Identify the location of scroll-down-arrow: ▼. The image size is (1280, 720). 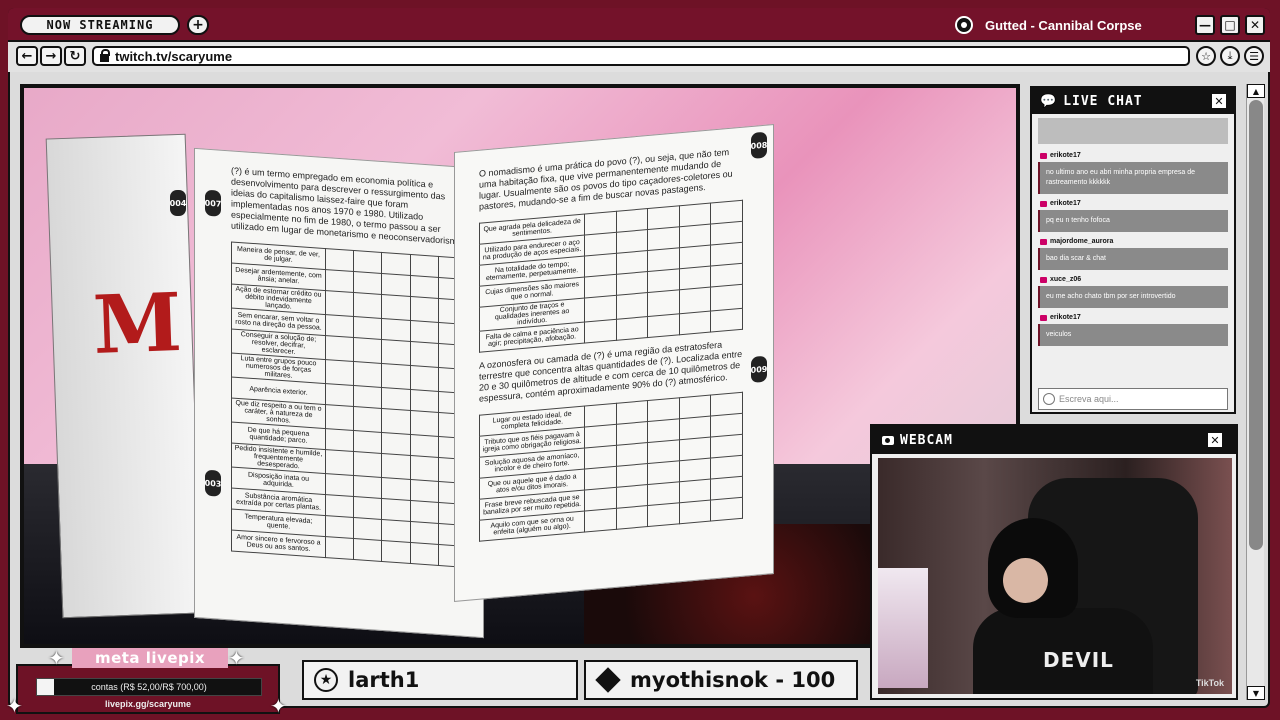
(1256, 693).